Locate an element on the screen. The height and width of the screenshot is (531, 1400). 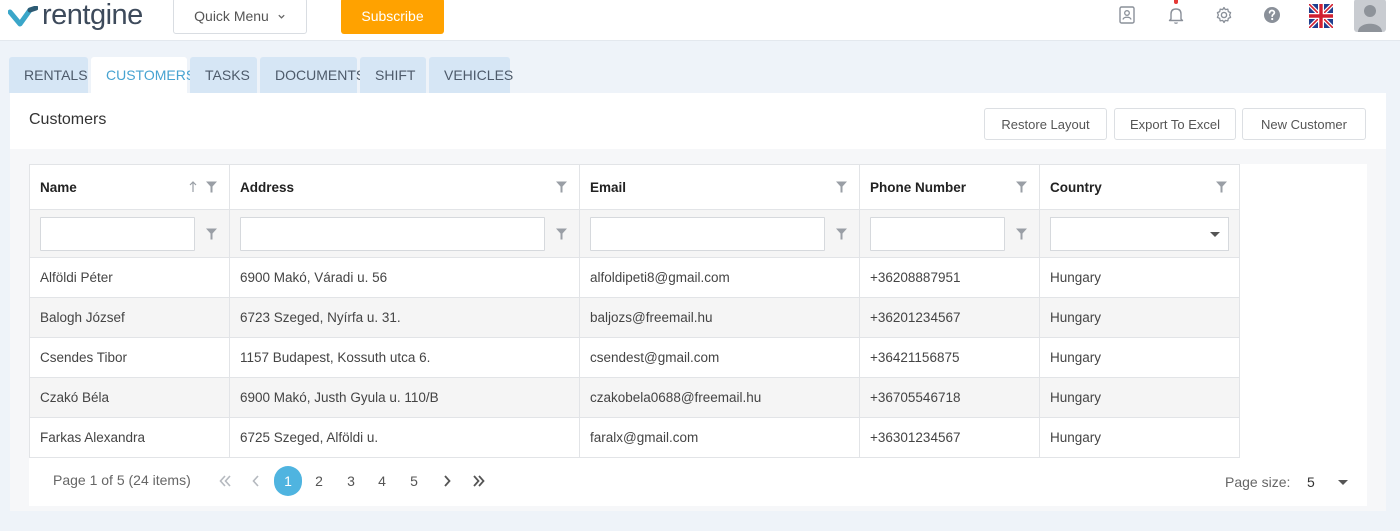
user-avatar is located at coordinates (1370, 16).